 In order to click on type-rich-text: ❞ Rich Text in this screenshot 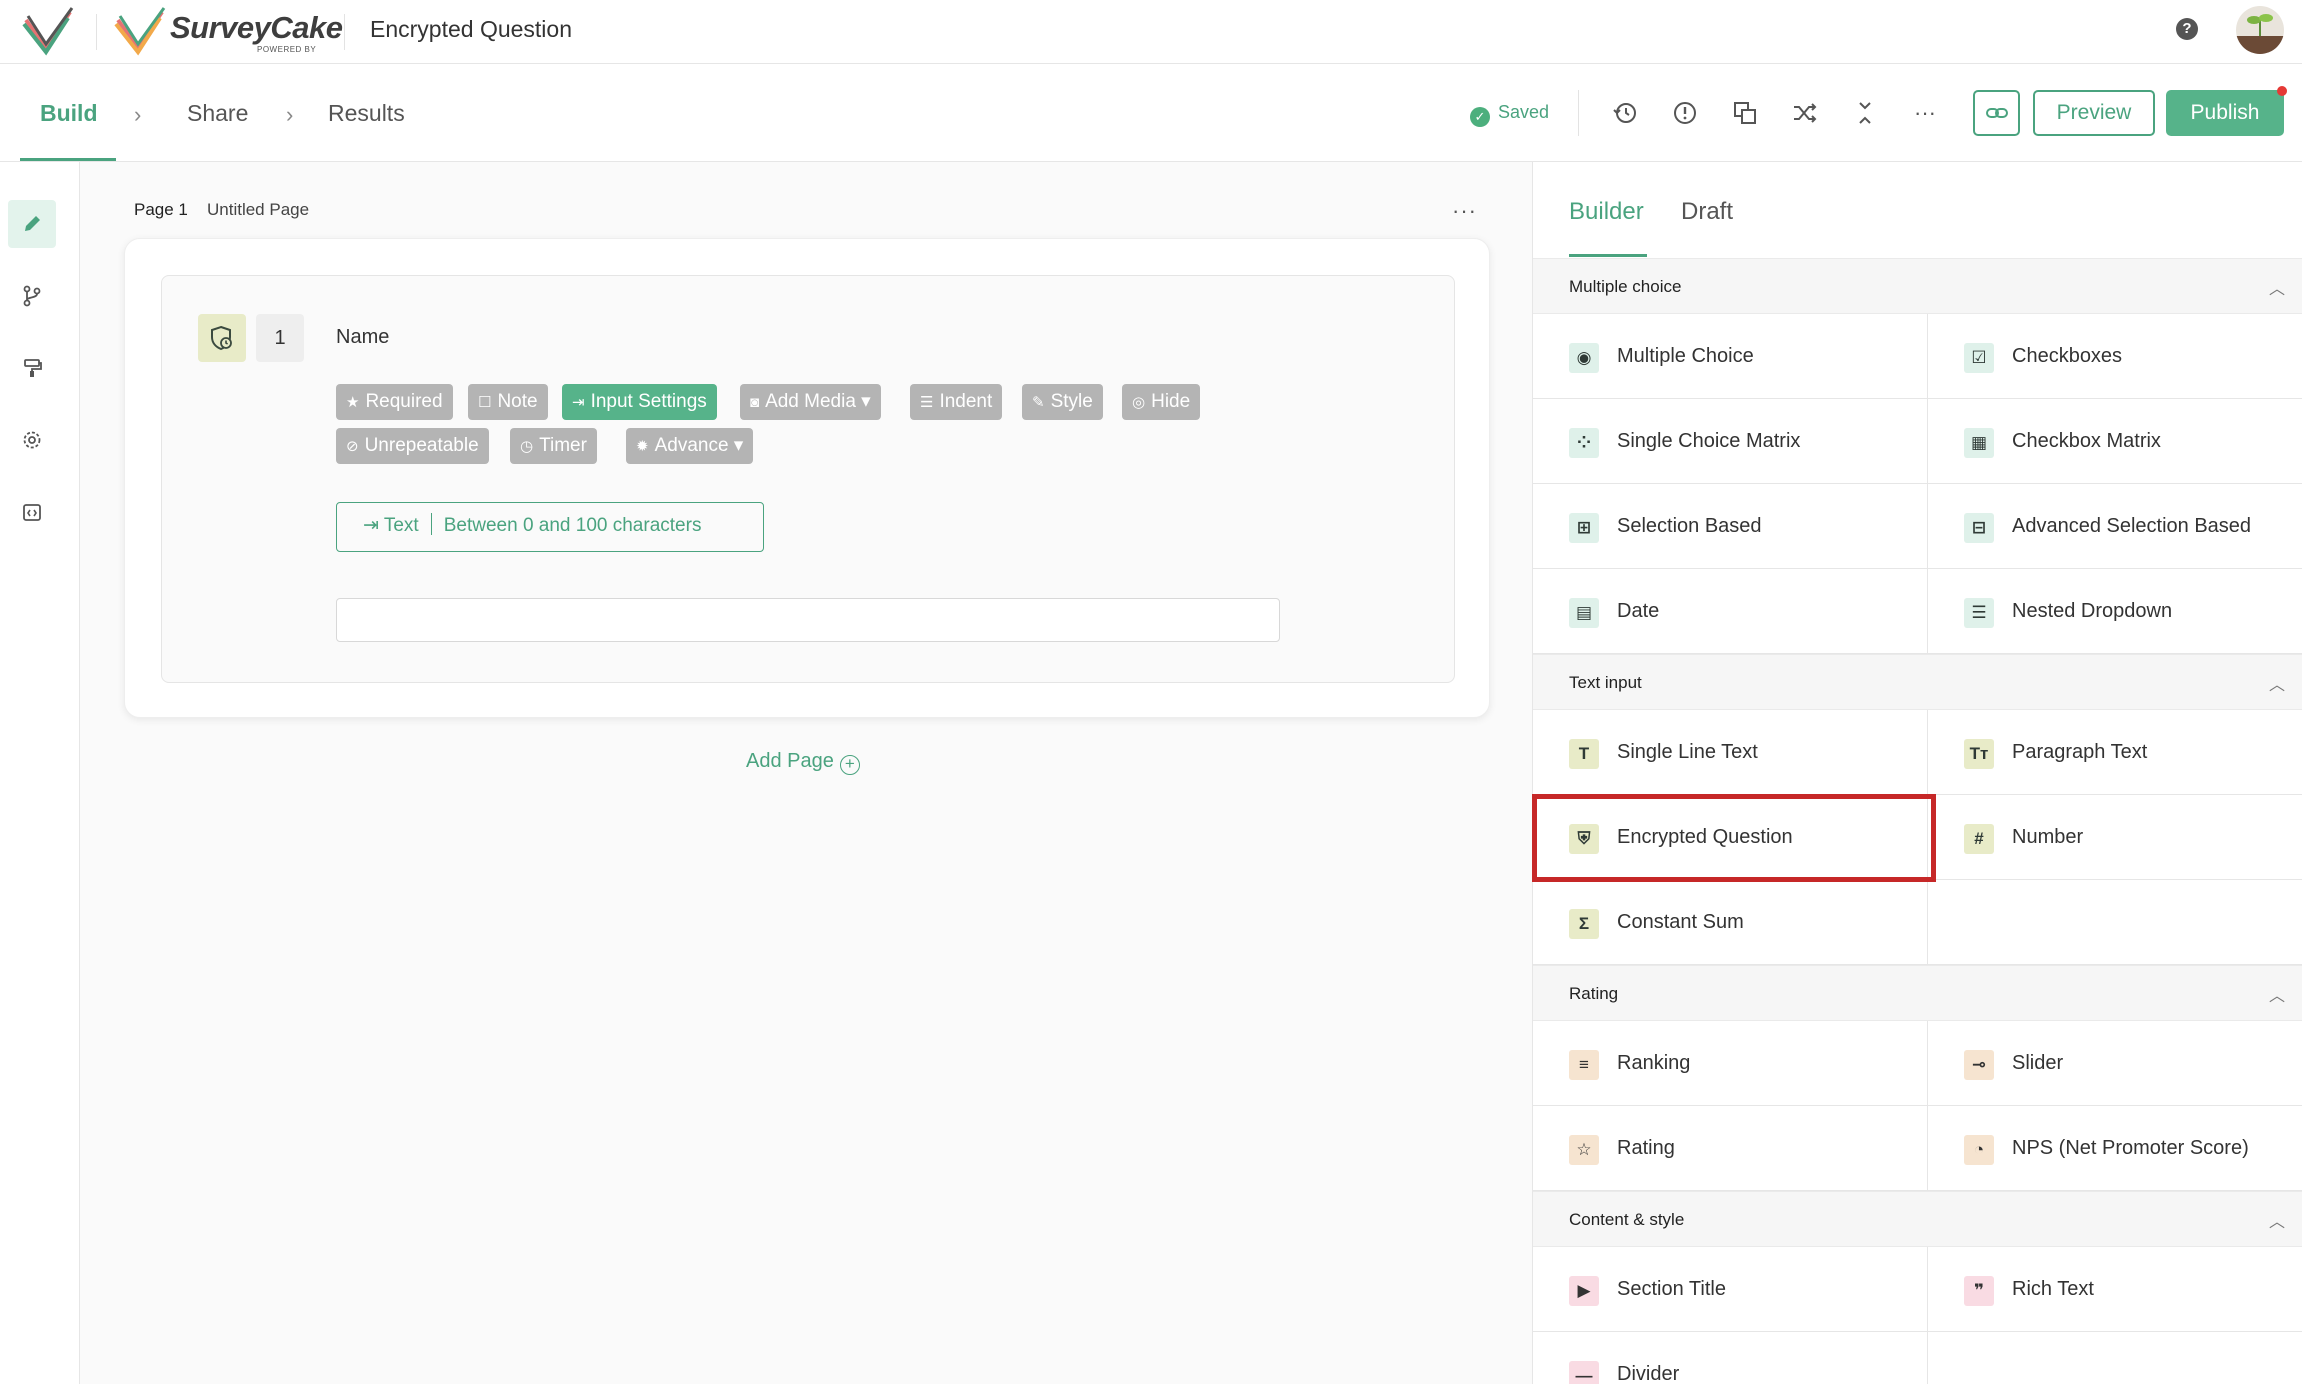, I will do `click(2114, 1289)`.